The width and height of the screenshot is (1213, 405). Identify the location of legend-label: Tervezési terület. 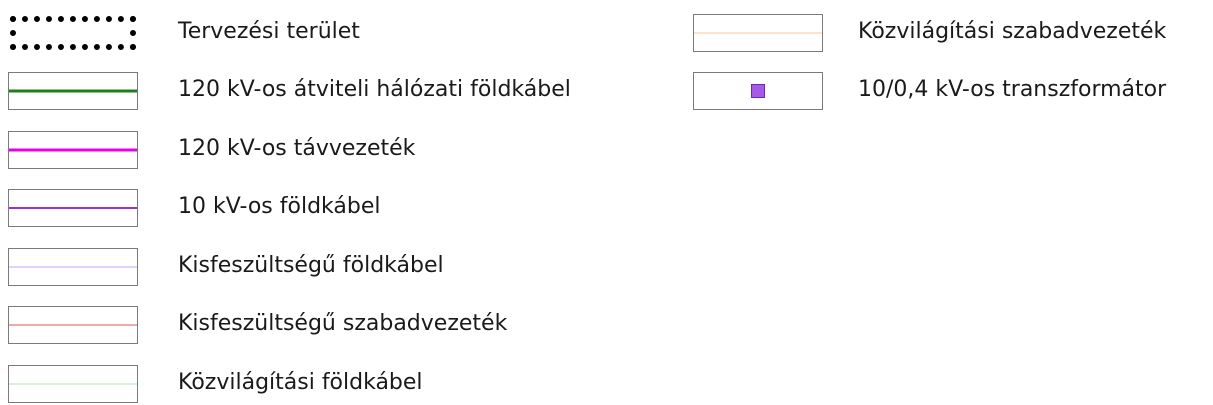
(269, 31).